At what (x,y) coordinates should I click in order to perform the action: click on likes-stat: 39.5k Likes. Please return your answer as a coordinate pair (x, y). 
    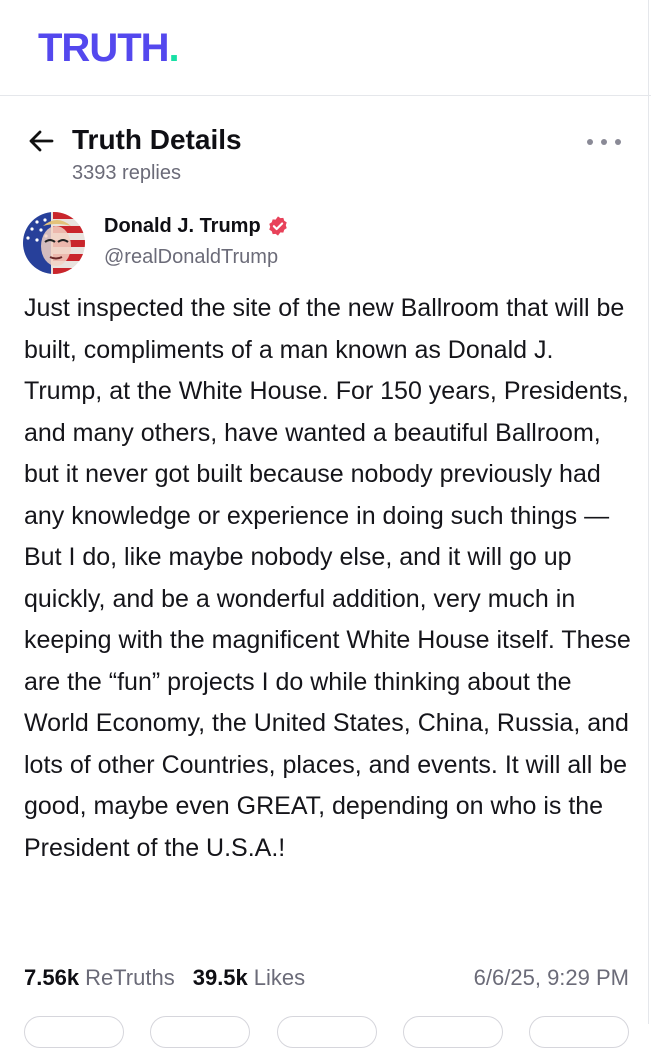
    Looking at the image, I should click on (249, 978).